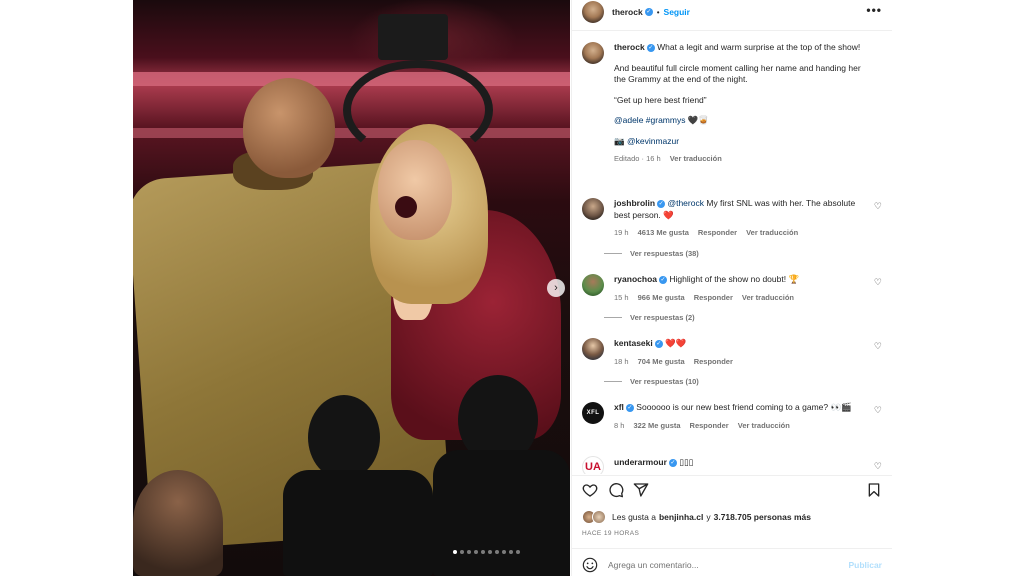 The image size is (1024, 576). I want to click on camera-rig, so click(413, 37).